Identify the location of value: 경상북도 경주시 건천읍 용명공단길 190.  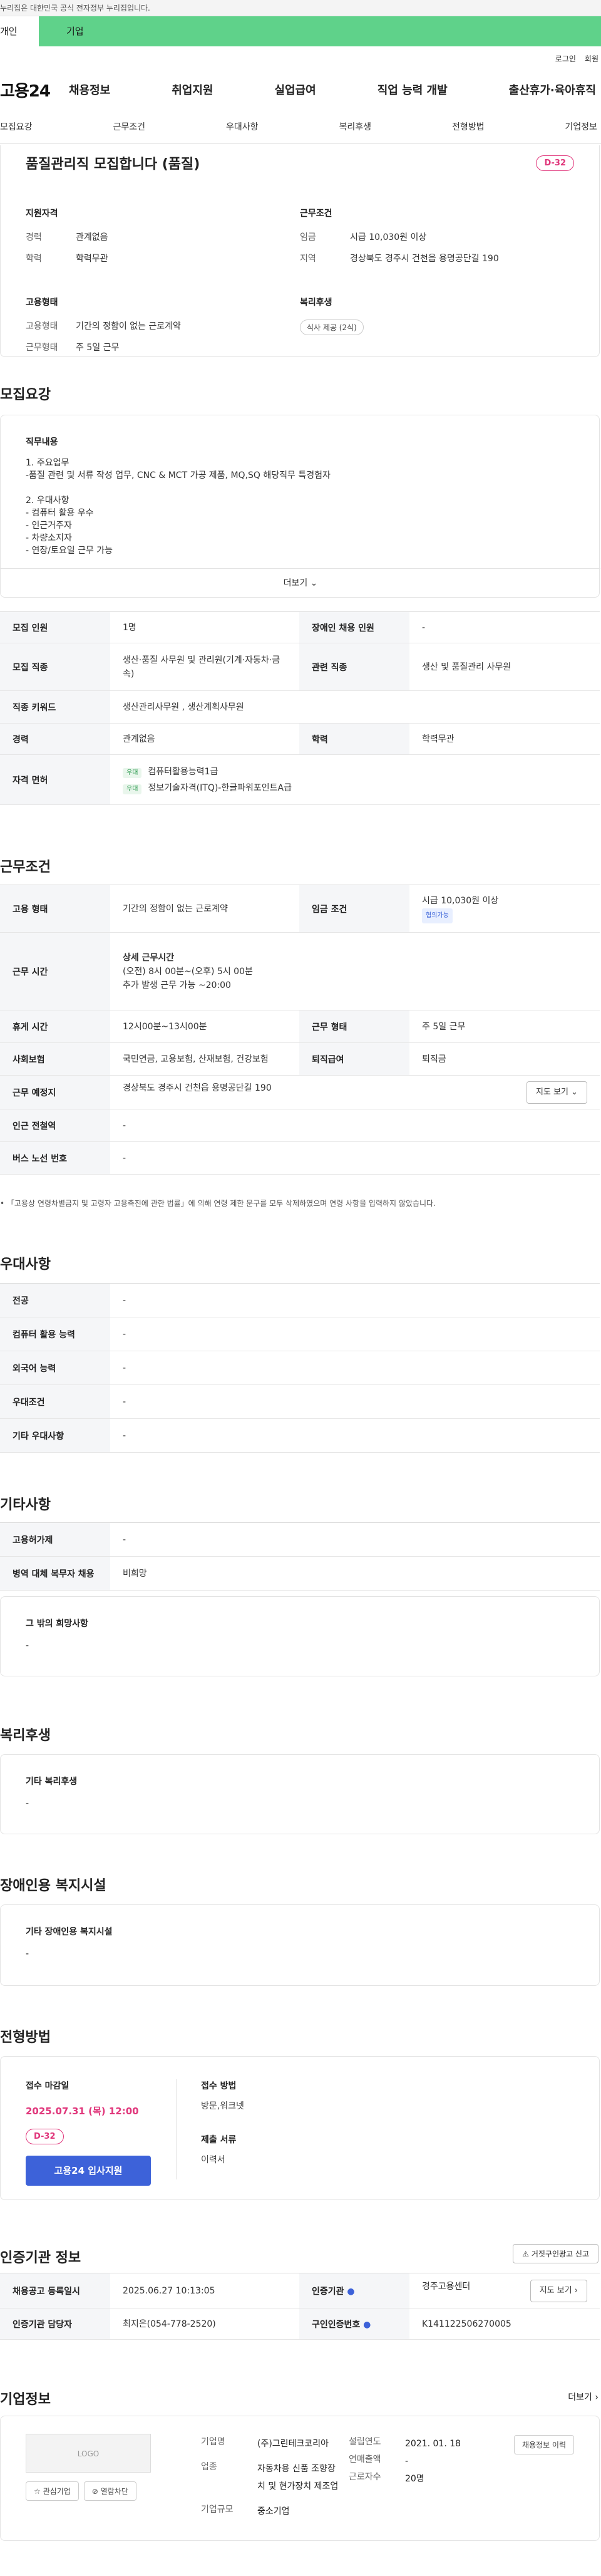
(424, 259).